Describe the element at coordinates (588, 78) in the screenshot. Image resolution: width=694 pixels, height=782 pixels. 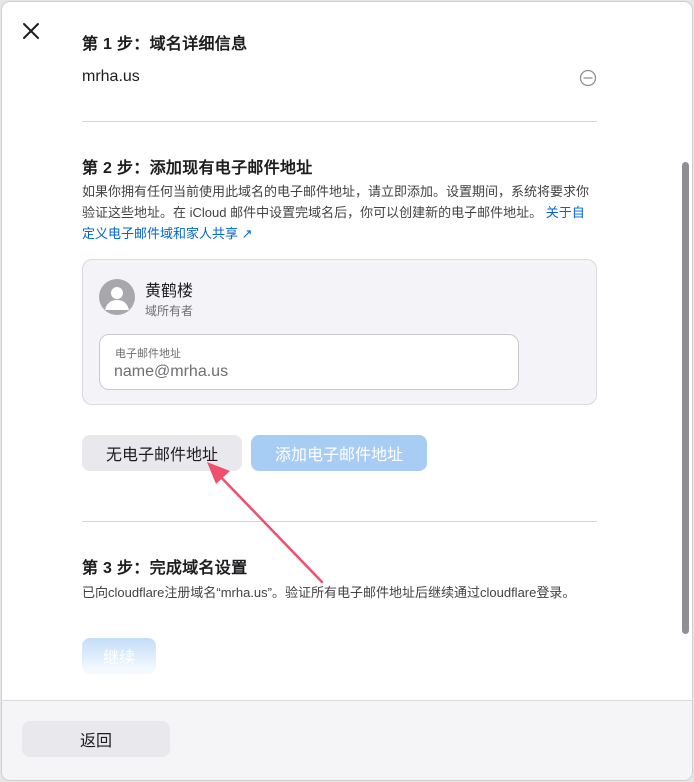
I see `minus-circle-icon` at that location.